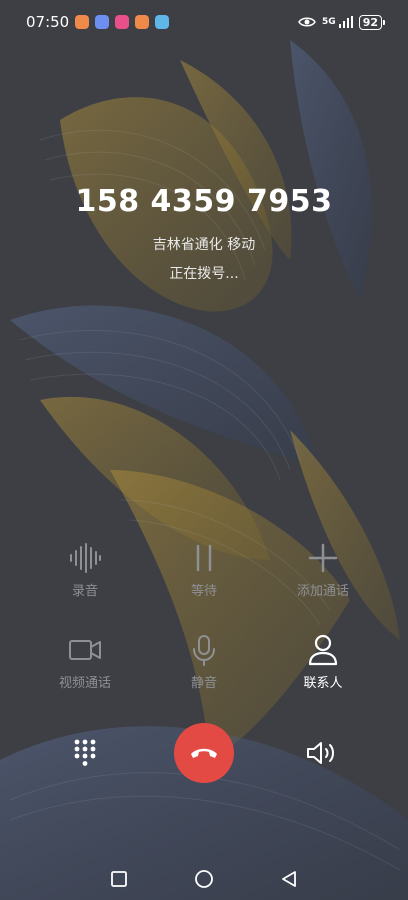 The image size is (408, 900). Describe the element at coordinates (323, 650) in the screenshot. I see `person-icon` at that location.